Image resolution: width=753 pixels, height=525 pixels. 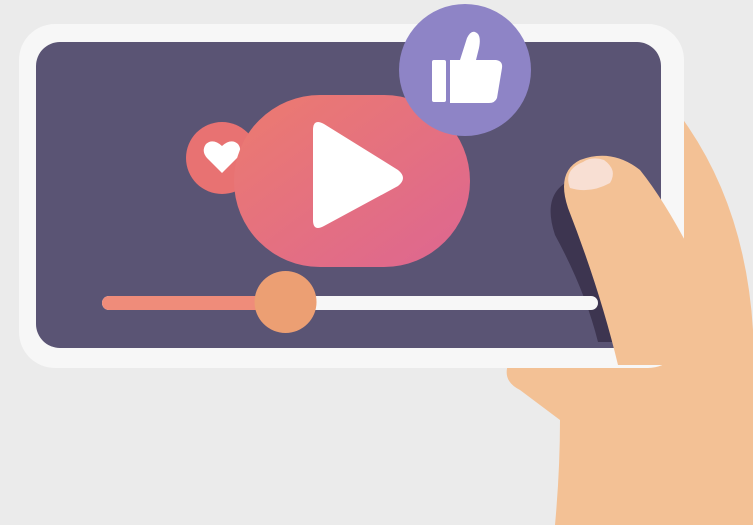 What do you see at coordinates (285, 302) in the screenshot?
I see `progress-knob` at bounding box center [285, 302].